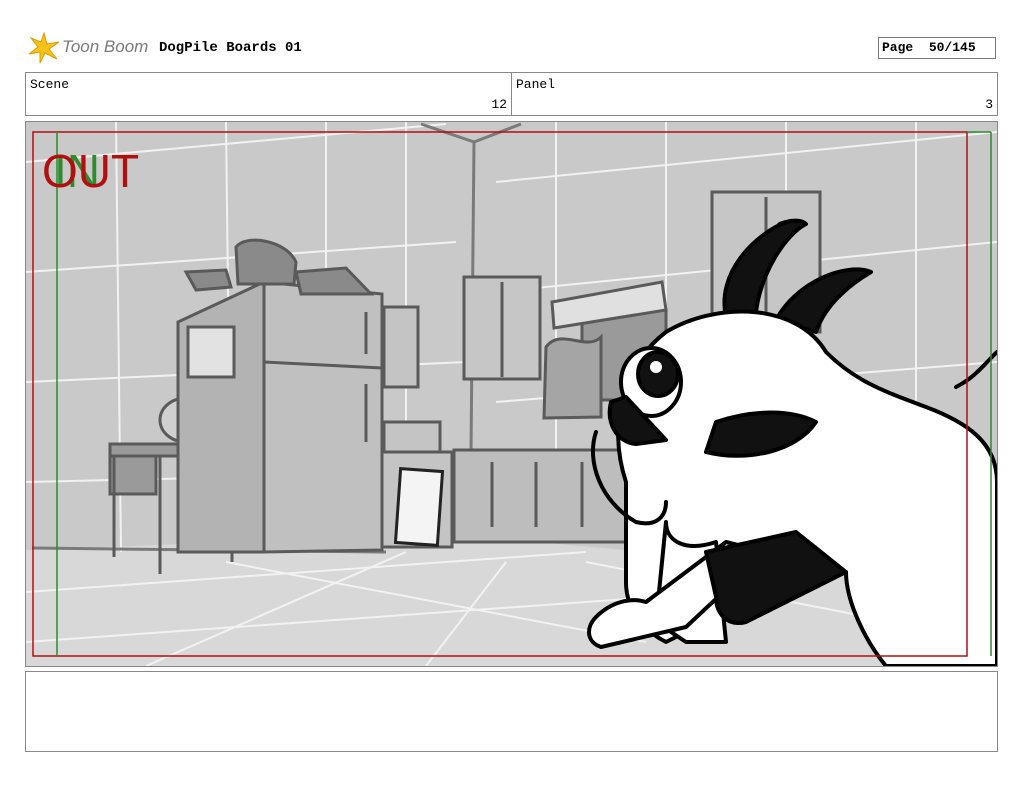  What do you see at coordinates (989, 104) in the screenshot?
I see `panel-value: 3` at bounding box center [989, 104].